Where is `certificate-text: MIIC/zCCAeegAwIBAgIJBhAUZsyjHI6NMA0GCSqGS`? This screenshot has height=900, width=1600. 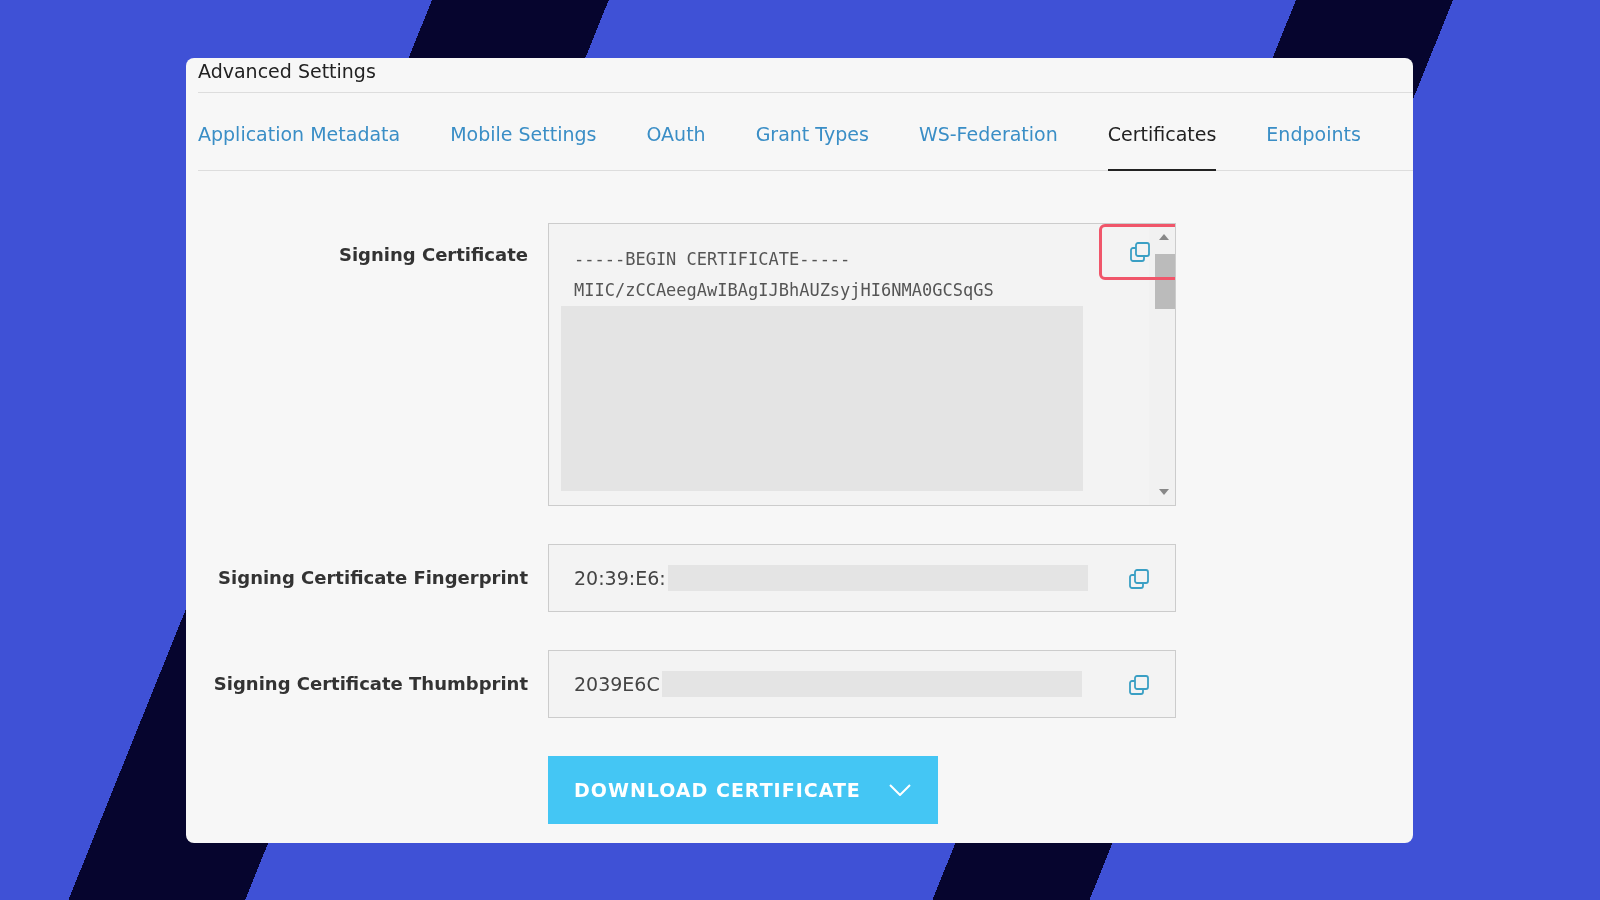 certificate-text: MIIC/zCCAeegAwIBAgIJBhAUZsyjHI6NMA0GCSqGS is located at coordinates (784, 290).